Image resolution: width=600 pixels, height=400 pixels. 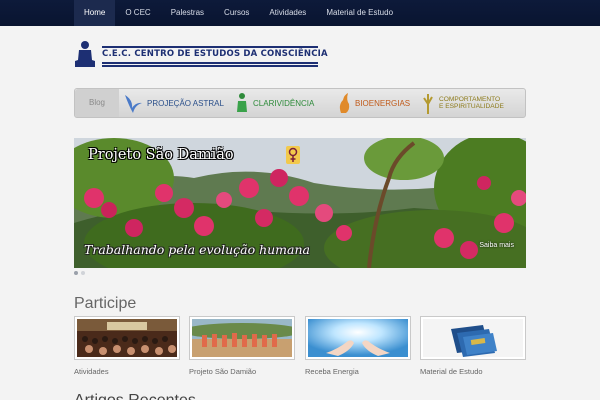 I want to click on category-clarividencia: CLARIVIDÊNCIA, so click(x=274, y=103).